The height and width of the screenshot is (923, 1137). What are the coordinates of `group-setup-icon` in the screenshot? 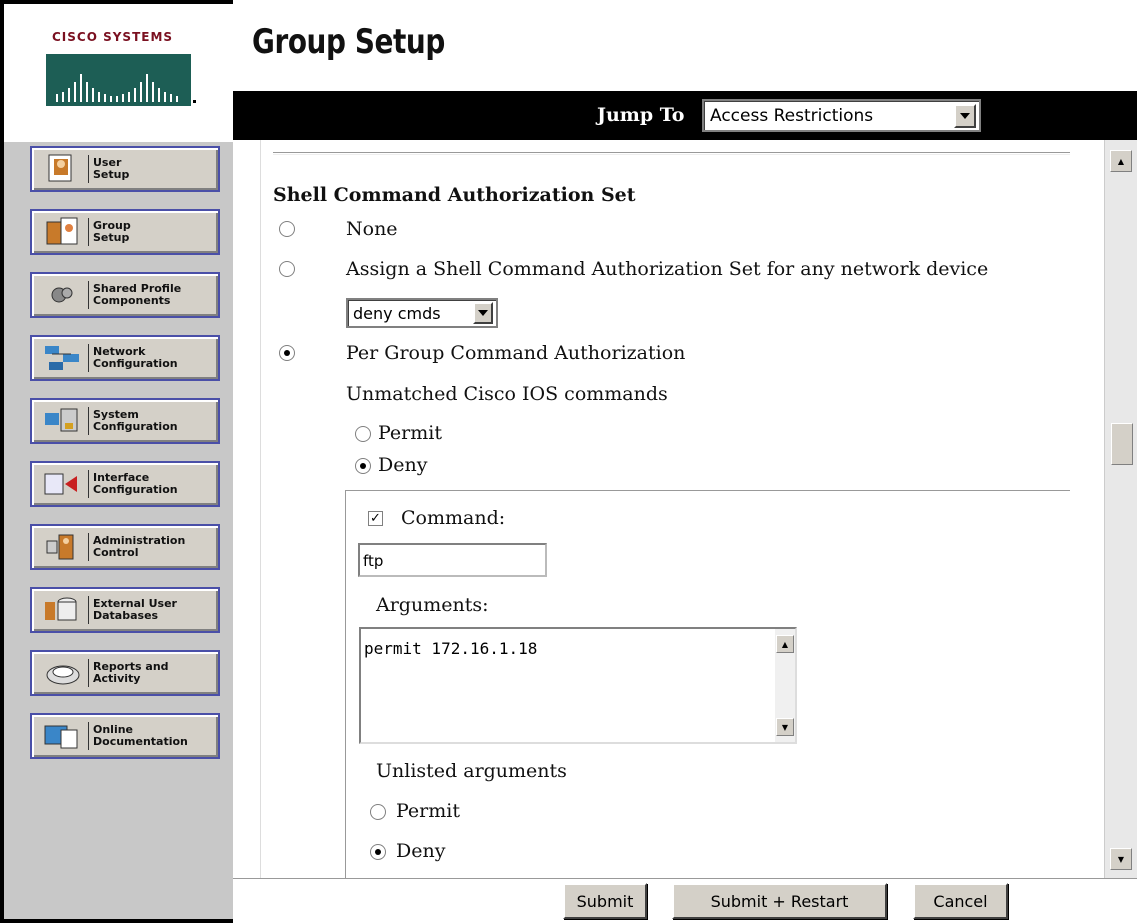 It's located at (63, 232).